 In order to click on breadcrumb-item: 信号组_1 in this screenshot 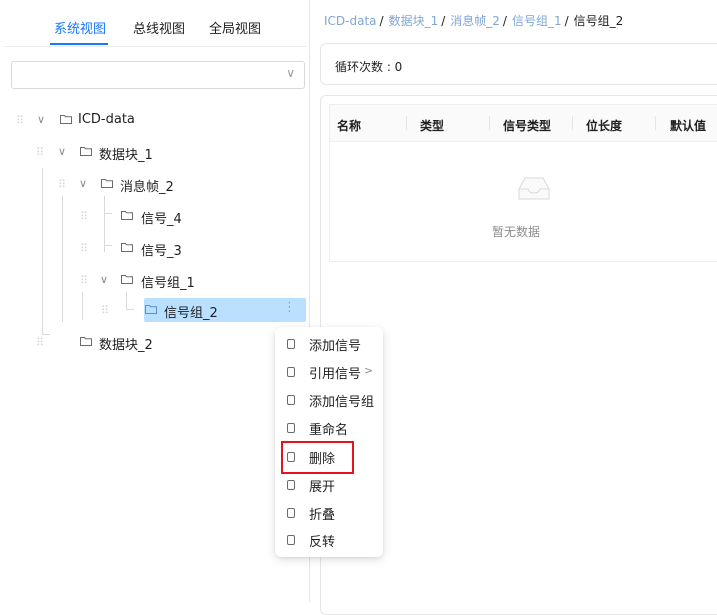, I will do `click(537, 21)`.